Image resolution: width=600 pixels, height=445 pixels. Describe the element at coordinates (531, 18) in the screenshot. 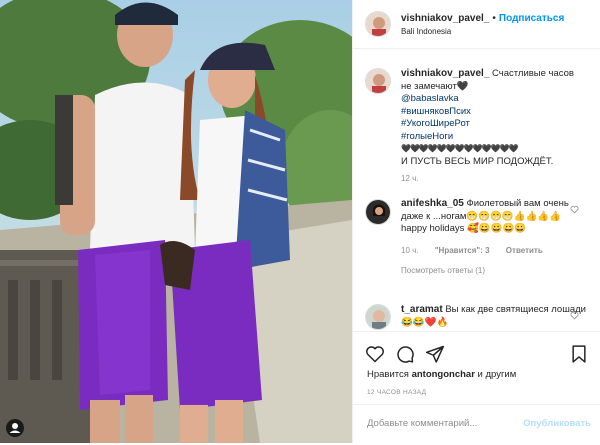

I see `follow-button: Подписаться` at that location.